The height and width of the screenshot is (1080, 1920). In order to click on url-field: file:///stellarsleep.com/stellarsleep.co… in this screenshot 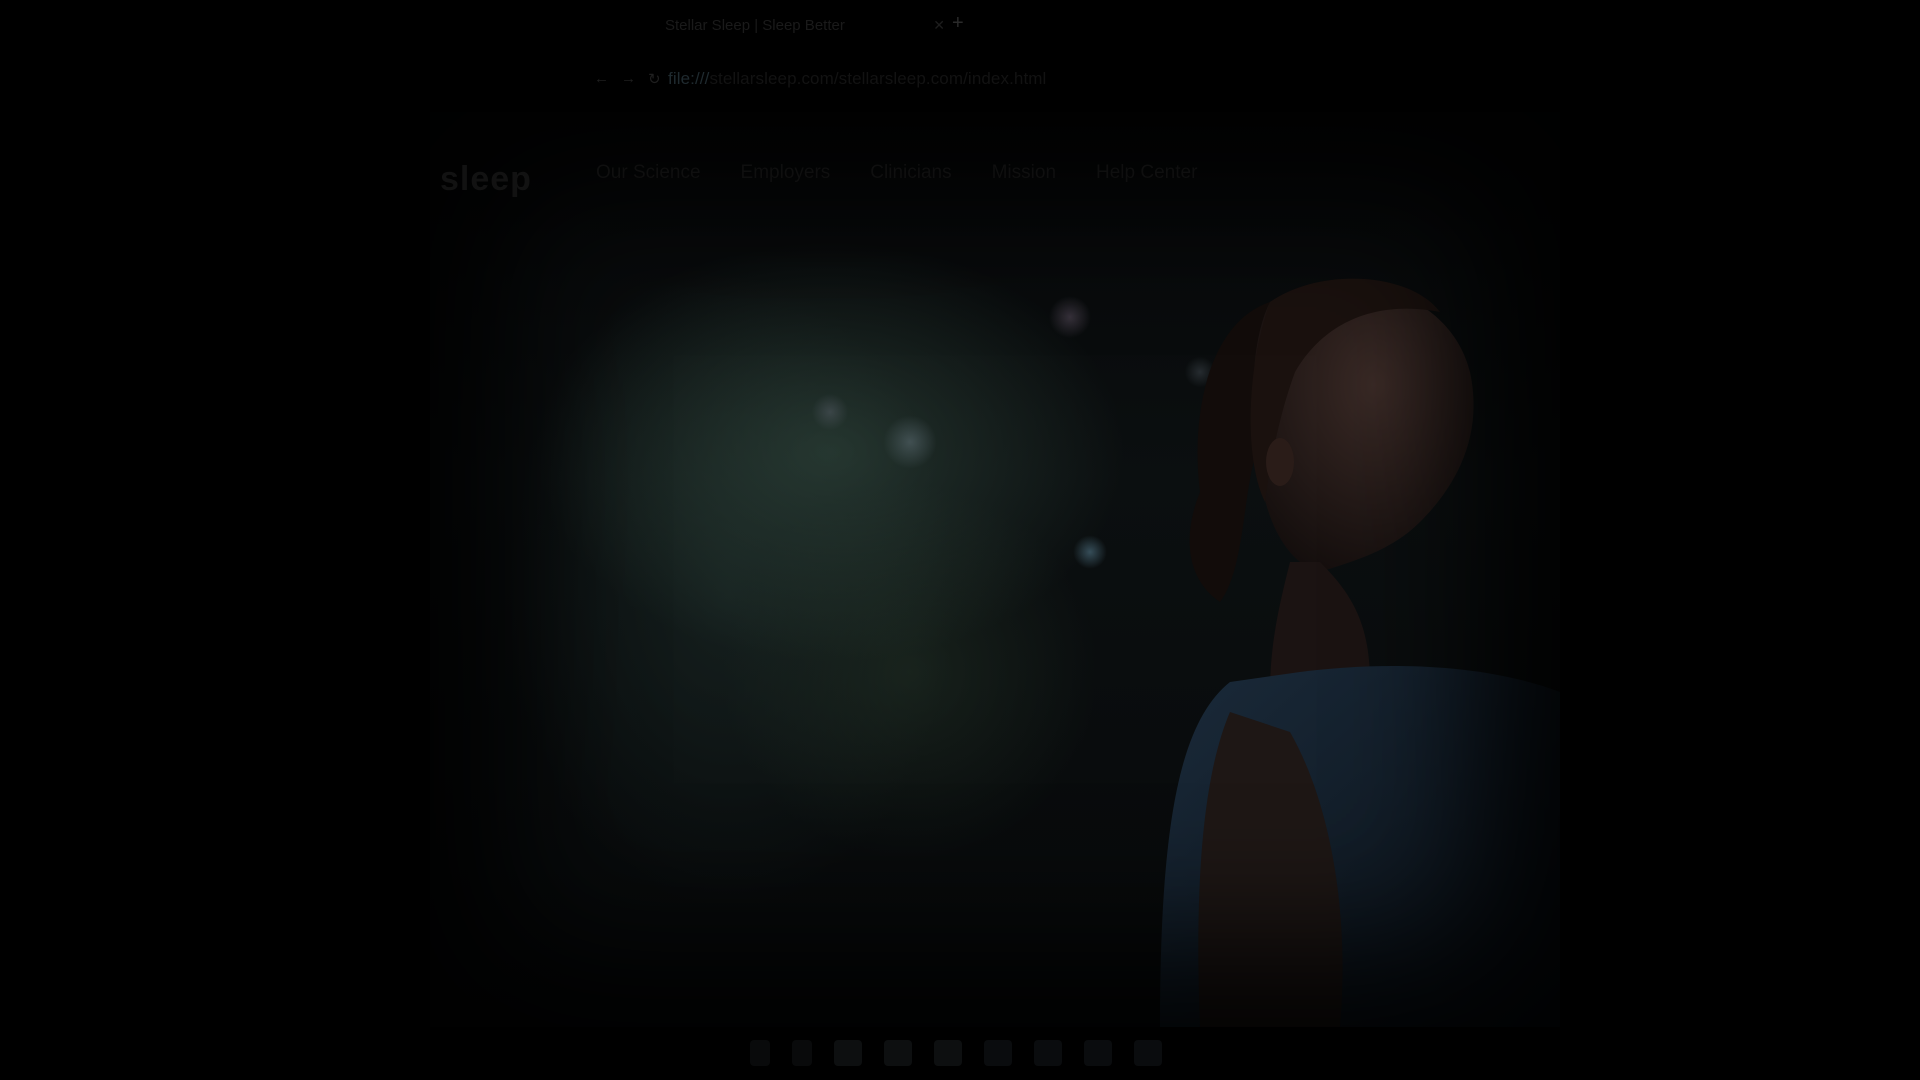, I will do `click(857, 79)`.